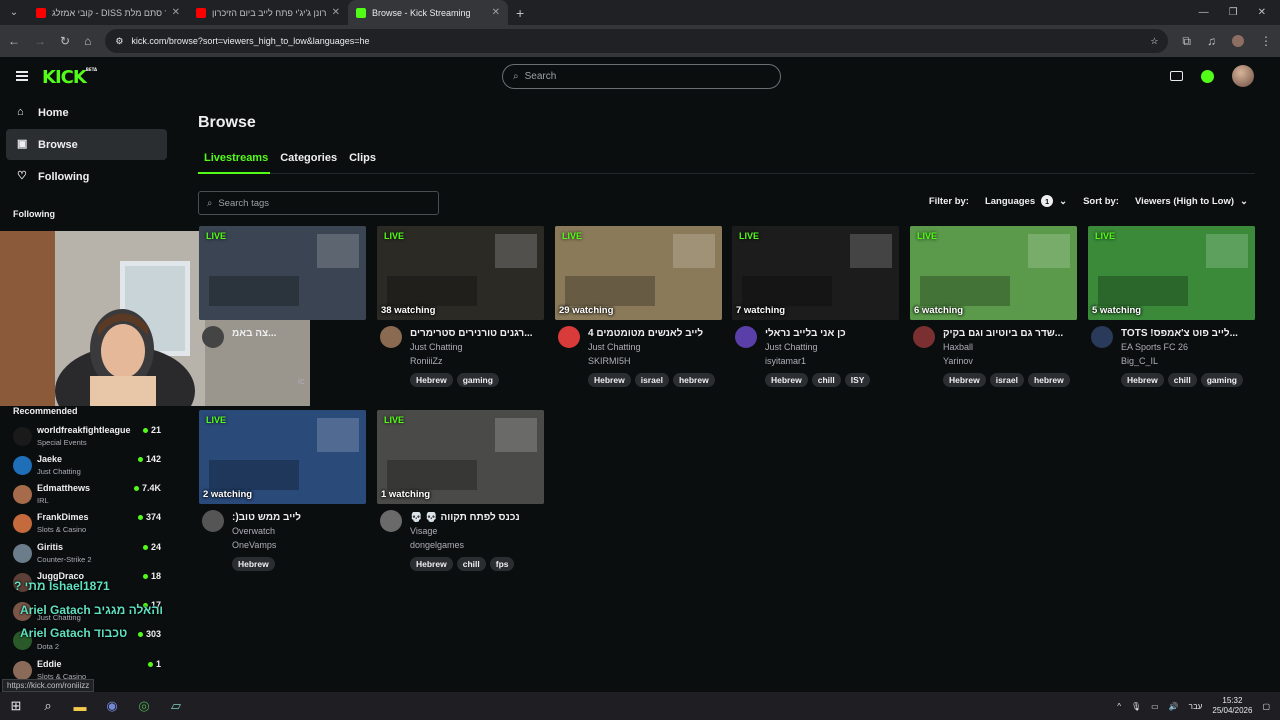 The height and width of the screenshot is (720, 1280). Describe the element at coordinates (832, 333) in the screenshot. I see `stream-title: כן אני בלייב נראלי` at that location.